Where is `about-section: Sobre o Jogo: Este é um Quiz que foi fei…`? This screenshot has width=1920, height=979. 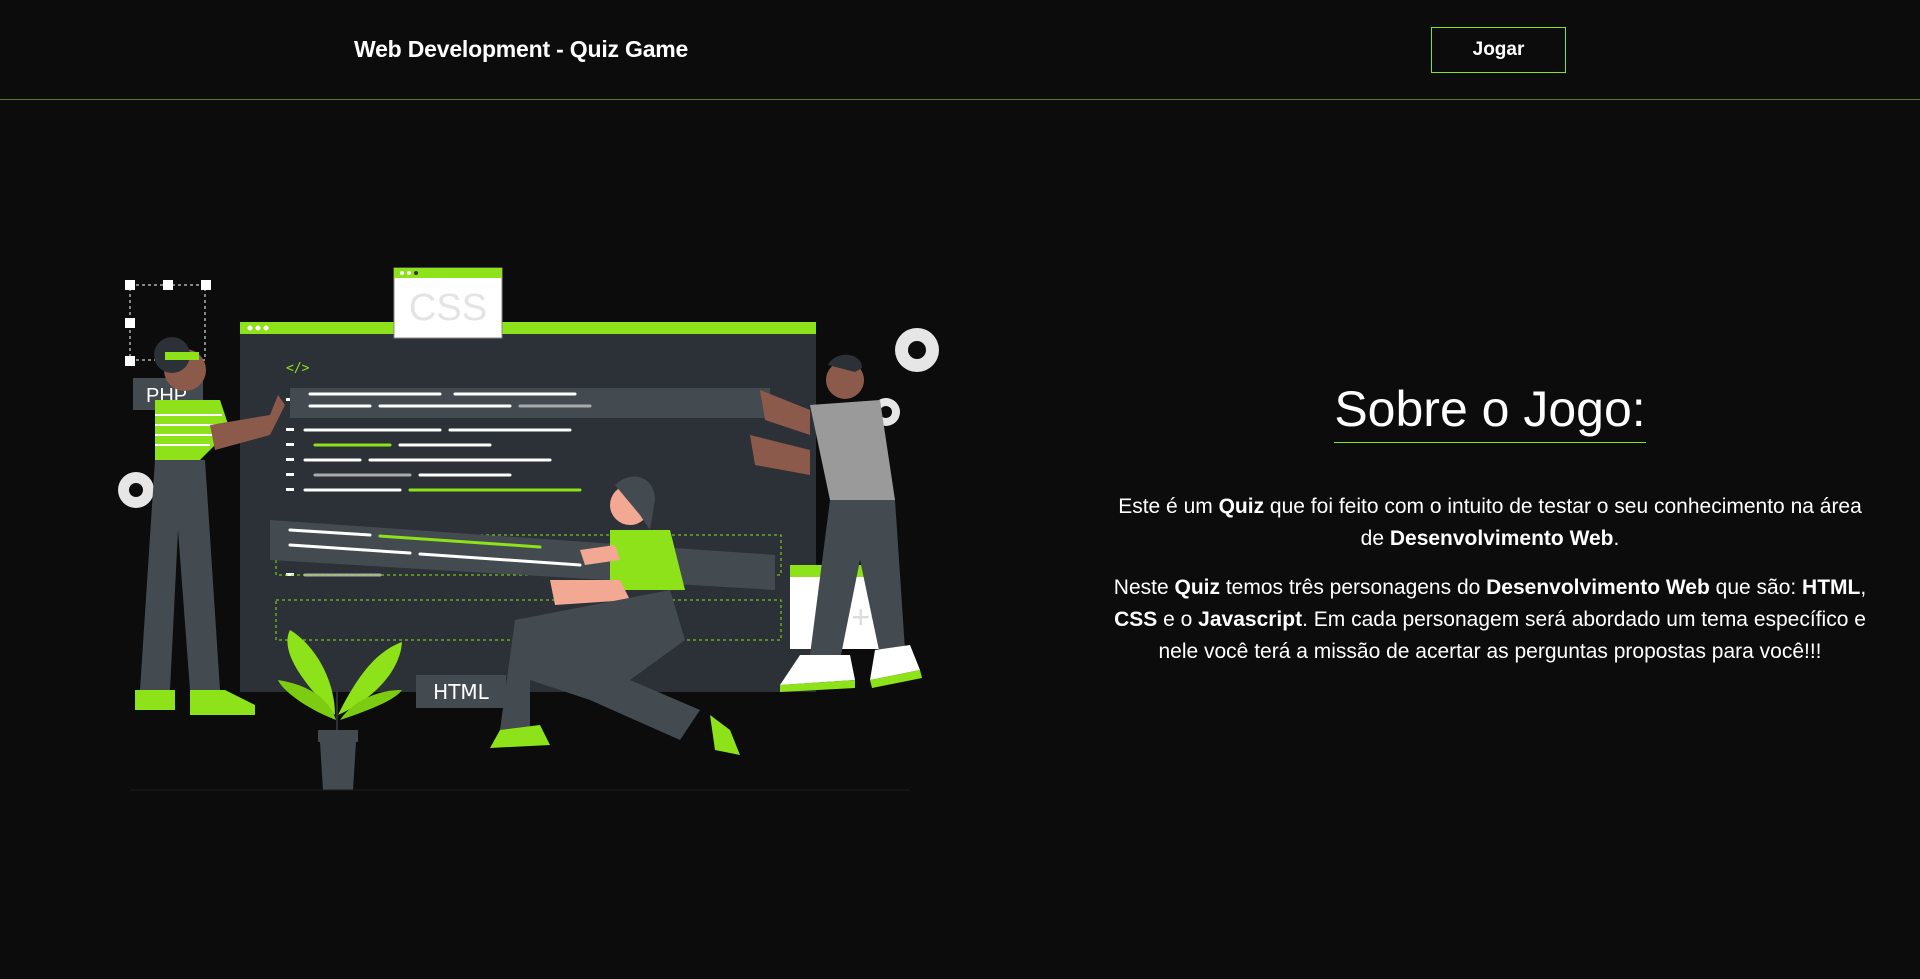 about-section: Sobre o Jogo: Este é um Quiz que foi fei… is located at coordinates (1490, 532).